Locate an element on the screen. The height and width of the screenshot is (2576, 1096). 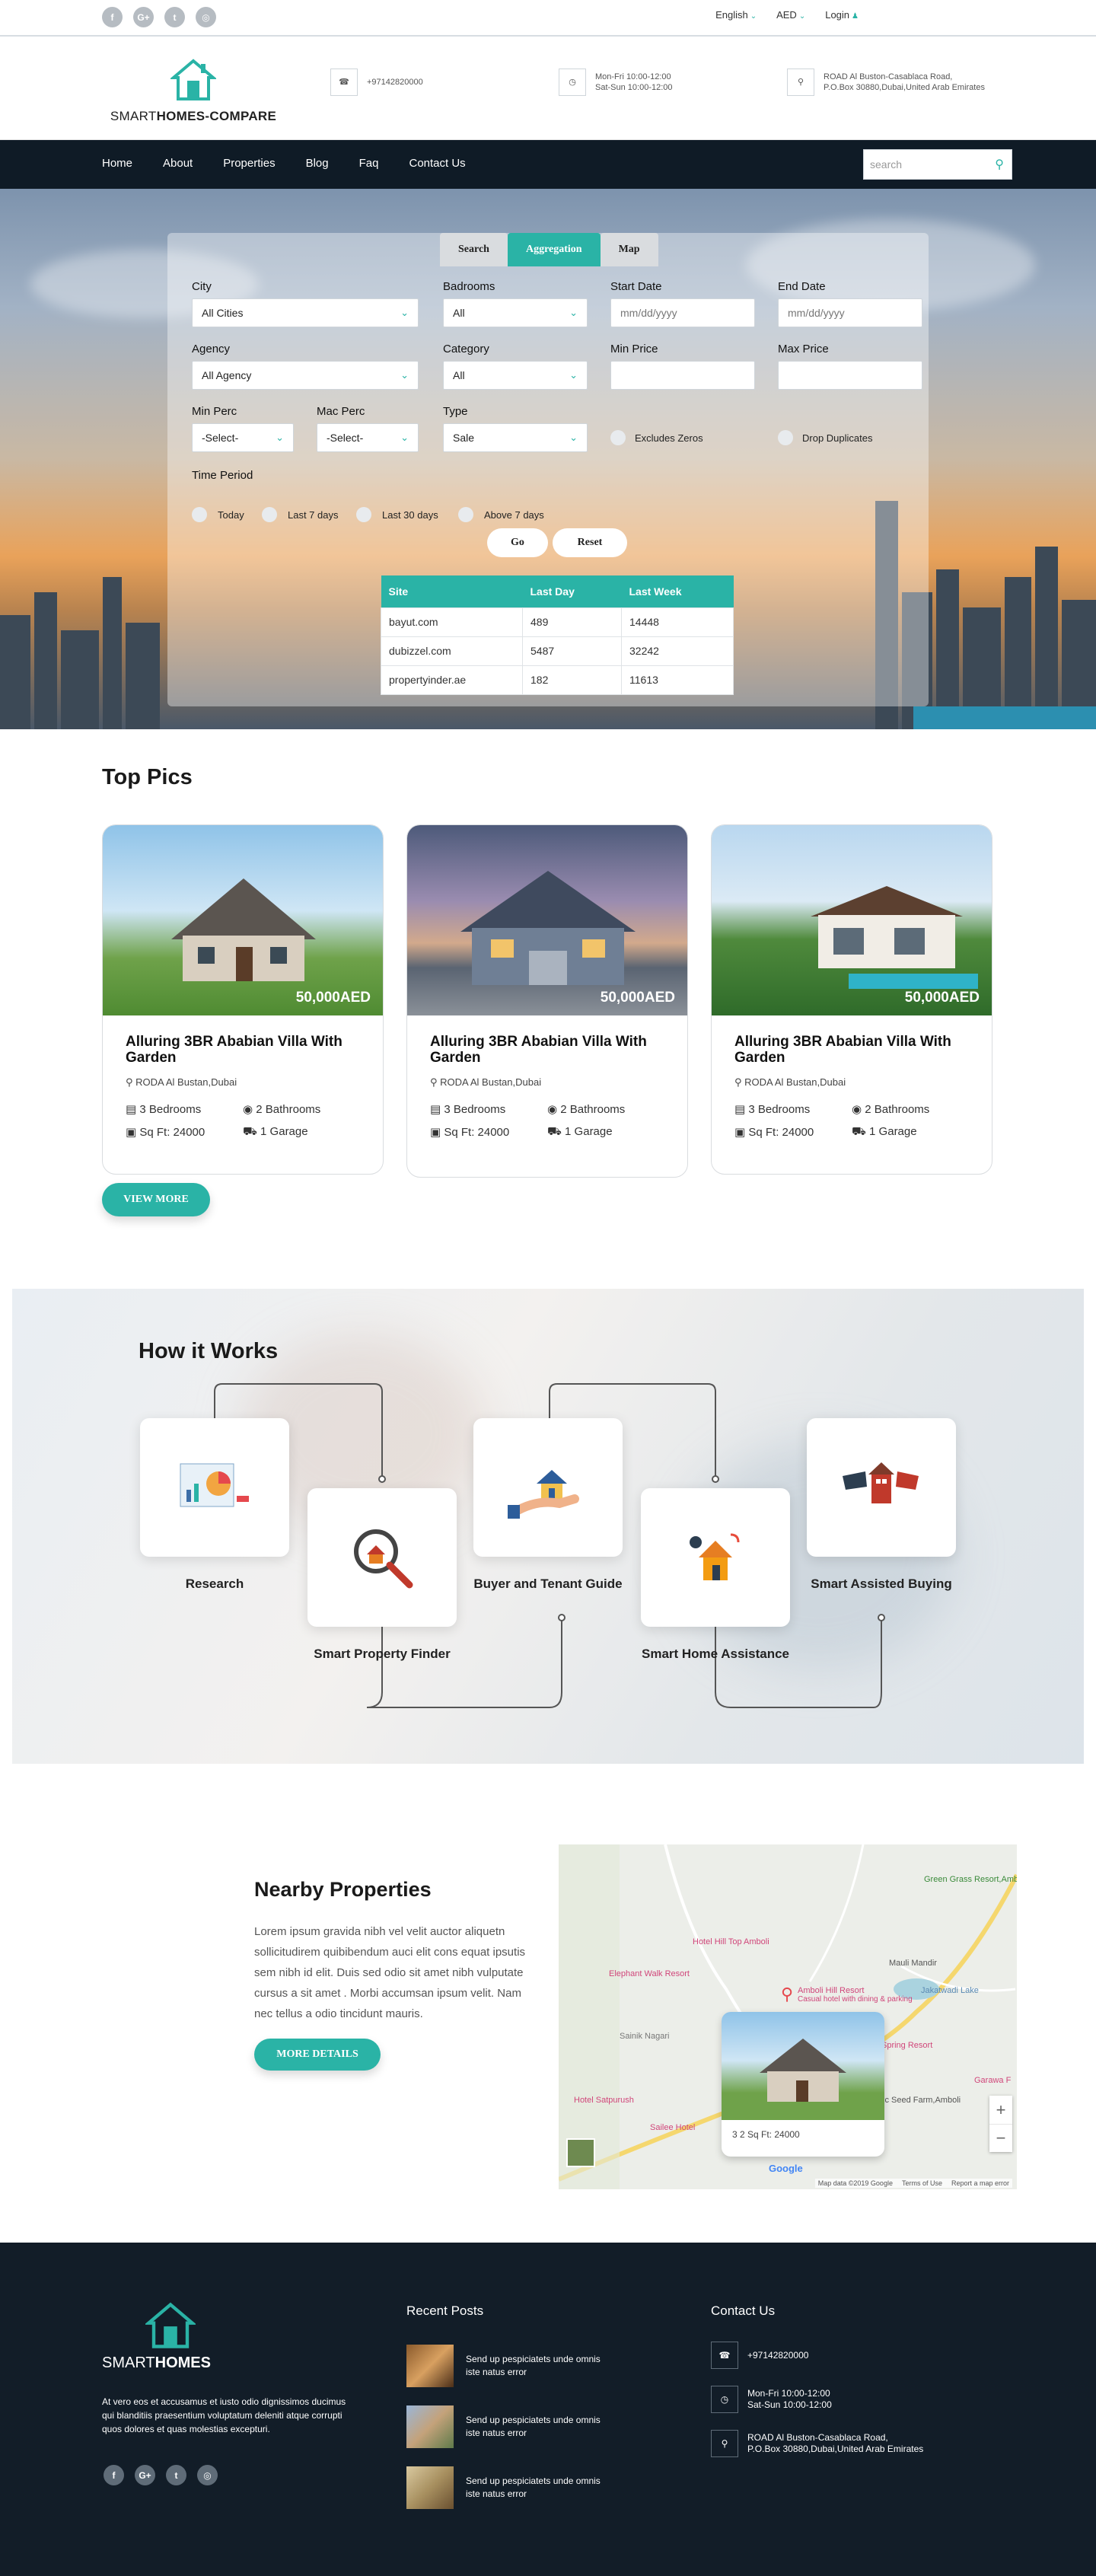
nav-contact: Contact Us is located at coordinates (437, 163).